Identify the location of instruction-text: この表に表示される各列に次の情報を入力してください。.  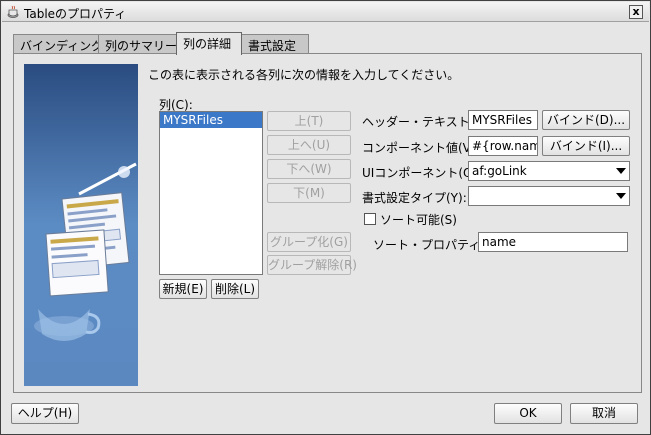
(304, 75).